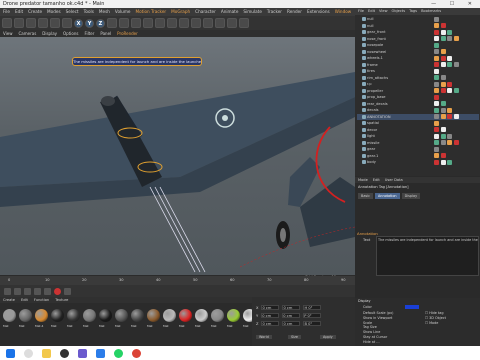 The width and height of the screenshot is (480, 360). I want to click on record-icon, so click(57, 291).